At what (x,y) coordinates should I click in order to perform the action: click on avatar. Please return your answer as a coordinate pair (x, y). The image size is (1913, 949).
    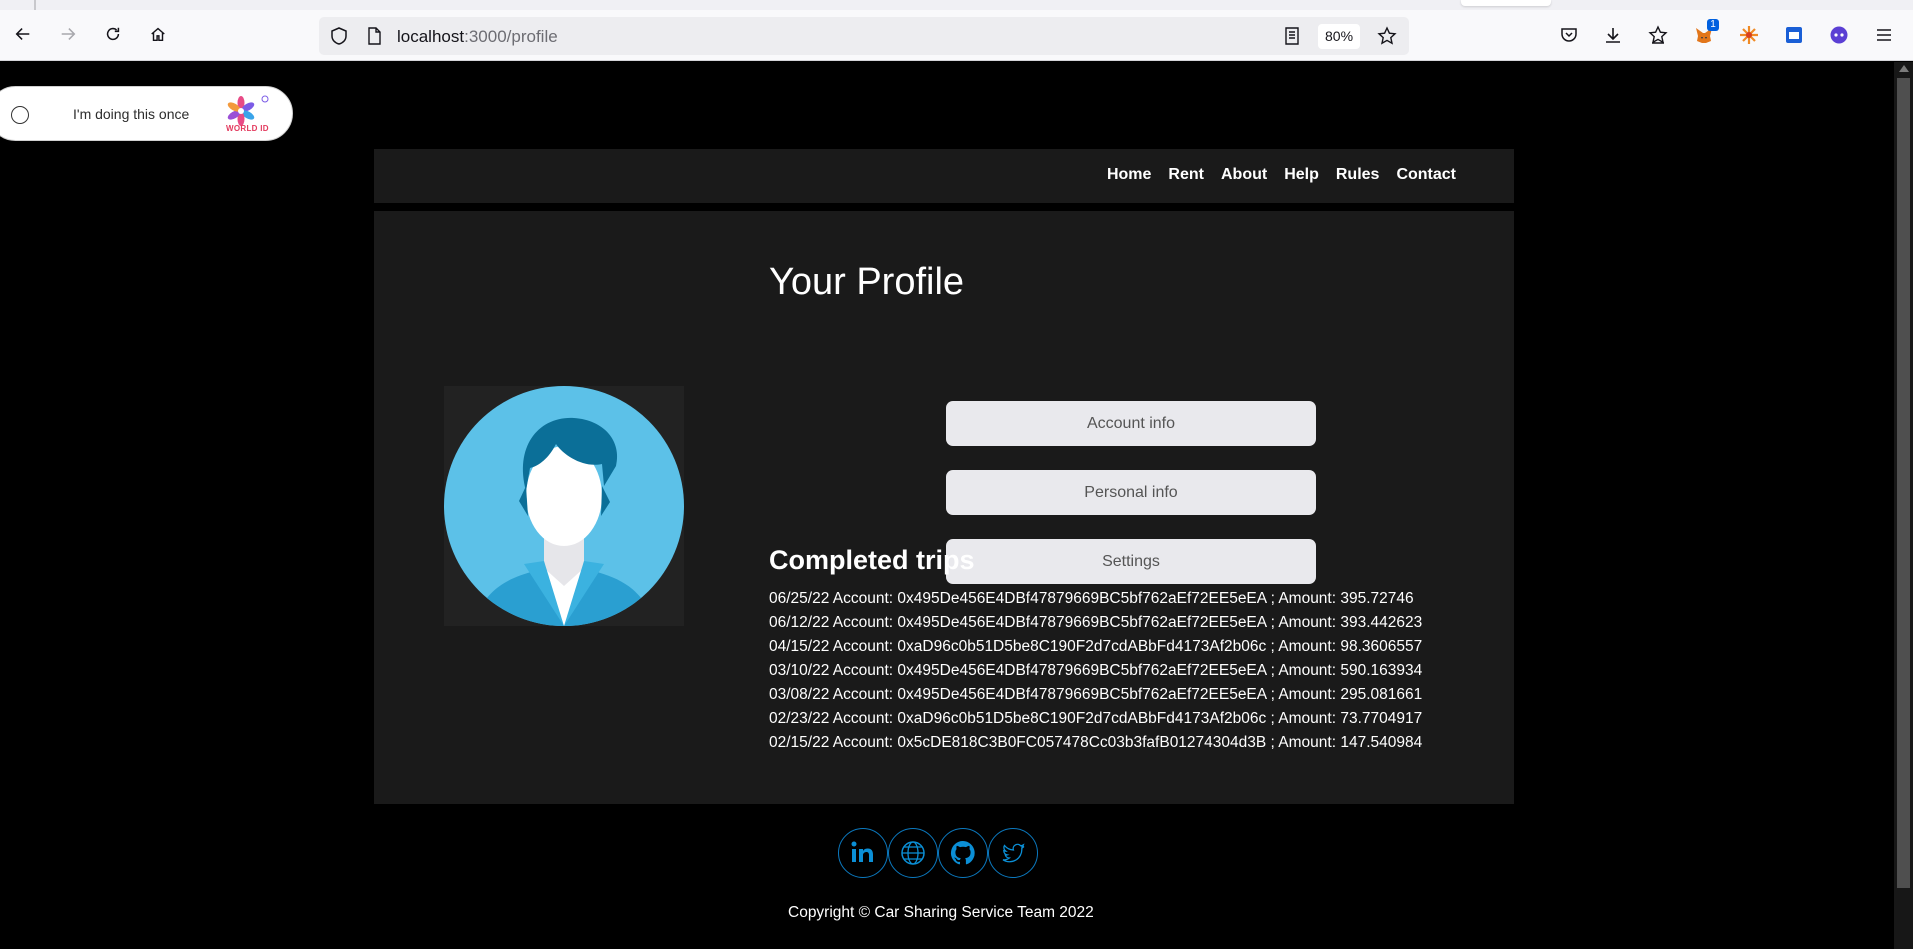
    Looking at the image, I should click on (564, 506).